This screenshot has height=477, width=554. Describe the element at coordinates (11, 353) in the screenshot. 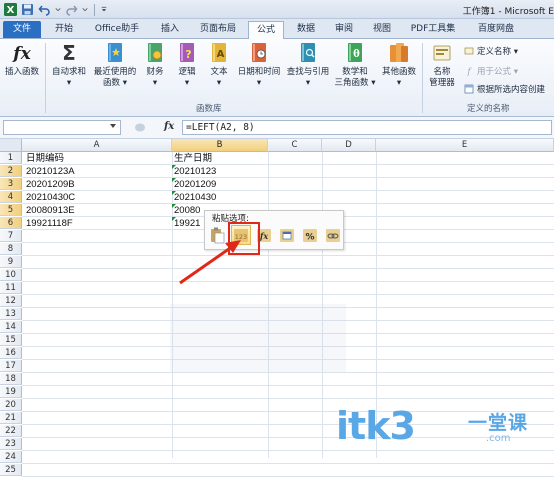

I see `row-header-16: 16` at that location.